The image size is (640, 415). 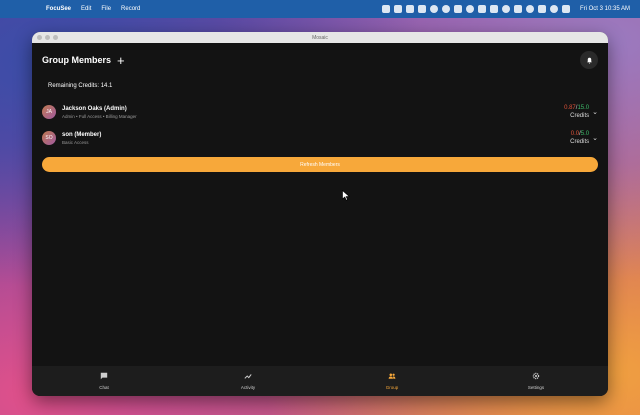 I want to click on menu-edit: Edit, so click(x=86, y=9).